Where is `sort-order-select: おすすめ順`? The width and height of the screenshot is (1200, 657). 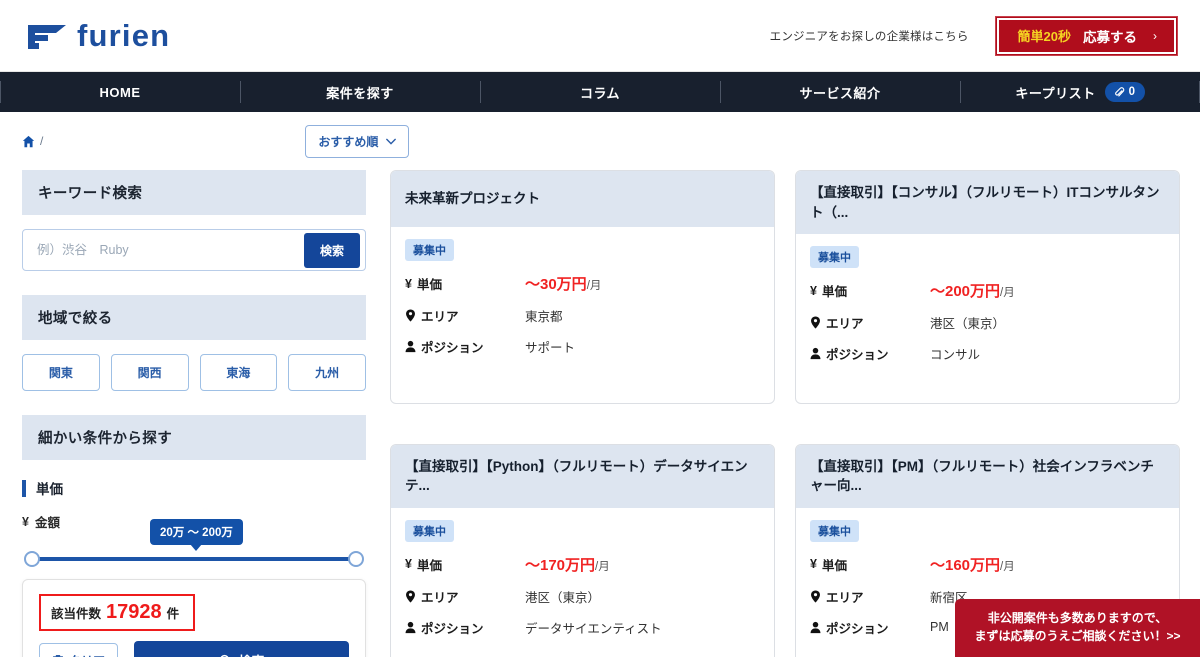 sort-order-select: おすすめ順 is located at coordinates (357, 141).